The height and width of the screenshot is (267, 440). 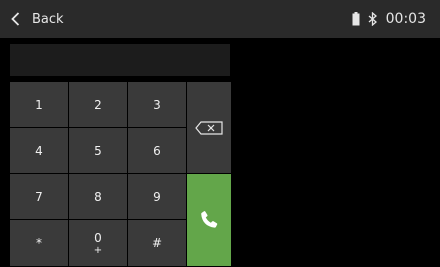 I want to click on key-8: 8, so click(x=98, y=196).